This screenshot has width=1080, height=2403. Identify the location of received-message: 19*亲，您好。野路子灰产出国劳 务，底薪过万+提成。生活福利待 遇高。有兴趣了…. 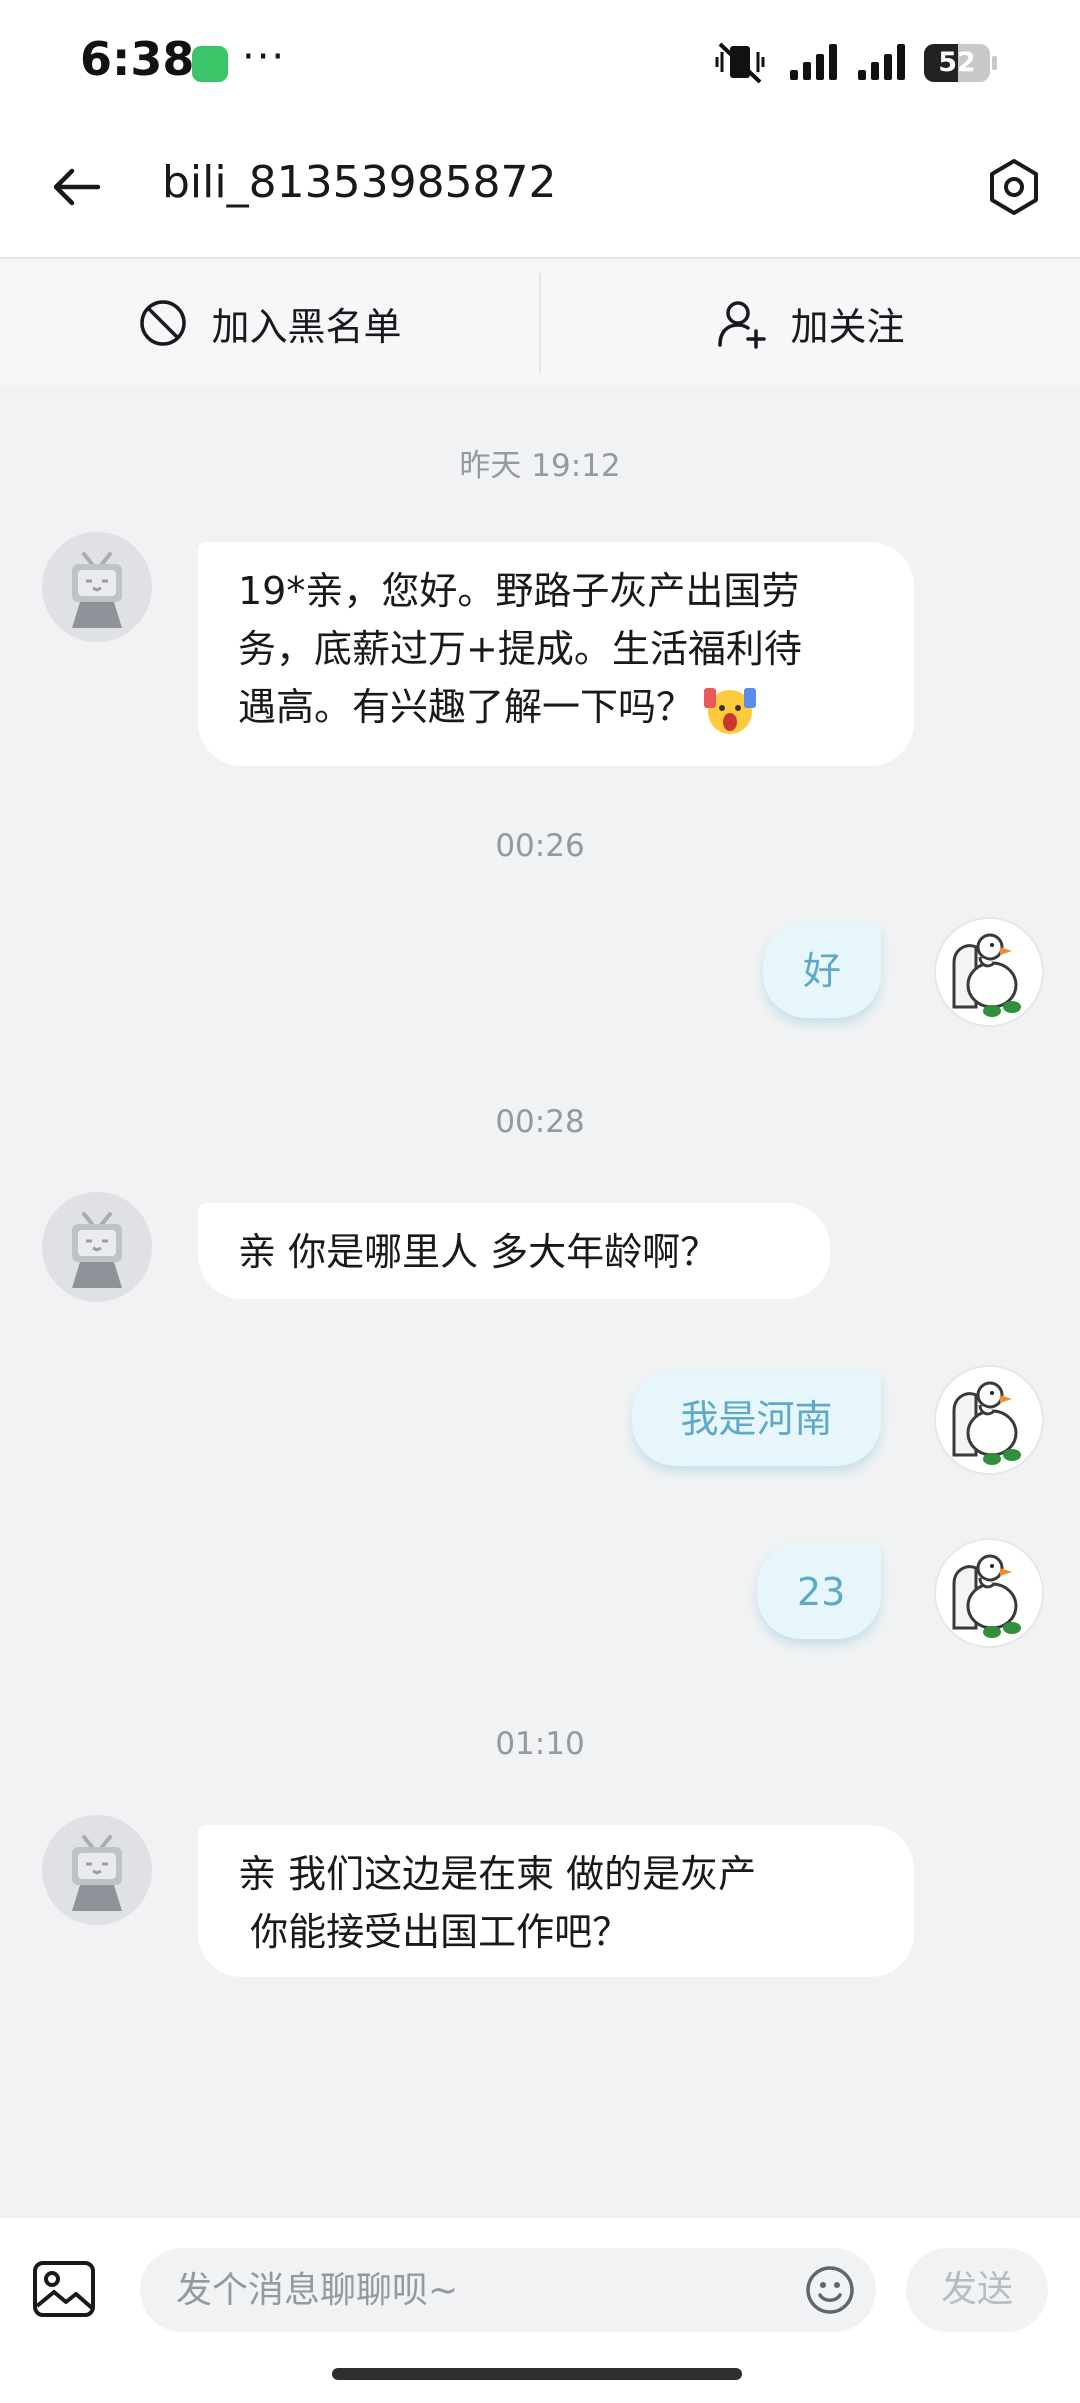
(556, 654).